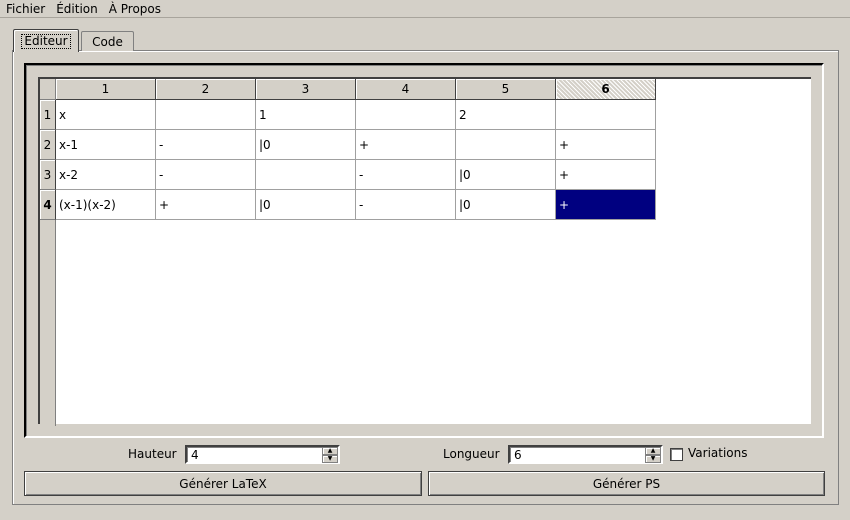 The image size is (850, 520). What do you see at coordinates (48, 115) in the screenshot?
I see `row-header-1: 1` at bounding box center [48, 115].